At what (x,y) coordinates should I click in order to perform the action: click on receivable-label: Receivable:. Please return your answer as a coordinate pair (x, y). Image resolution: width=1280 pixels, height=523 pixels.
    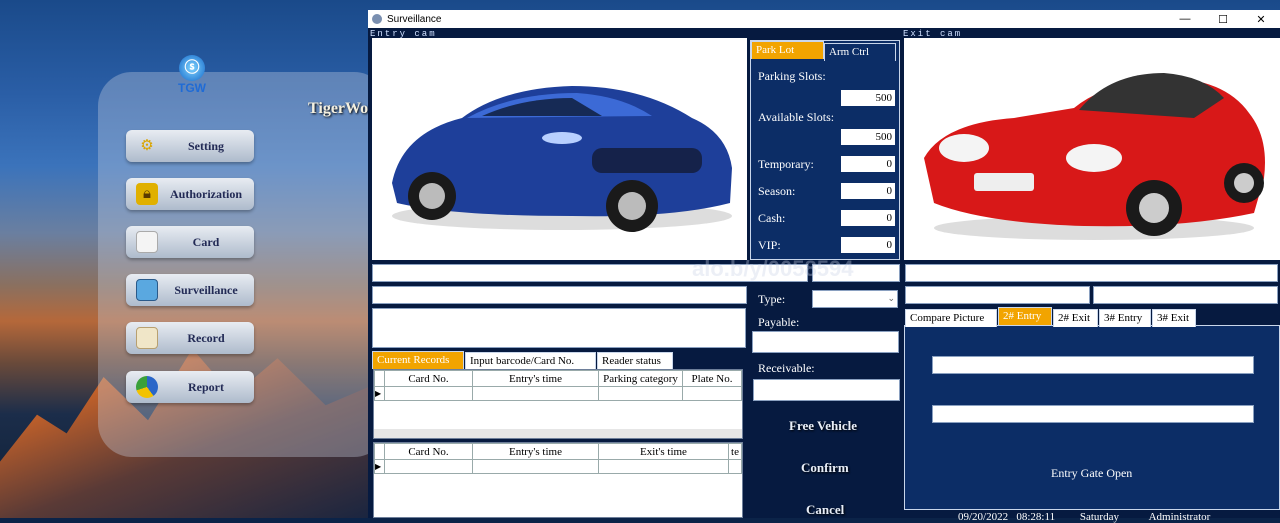
    Looking at the image, I should click on (786, 368).